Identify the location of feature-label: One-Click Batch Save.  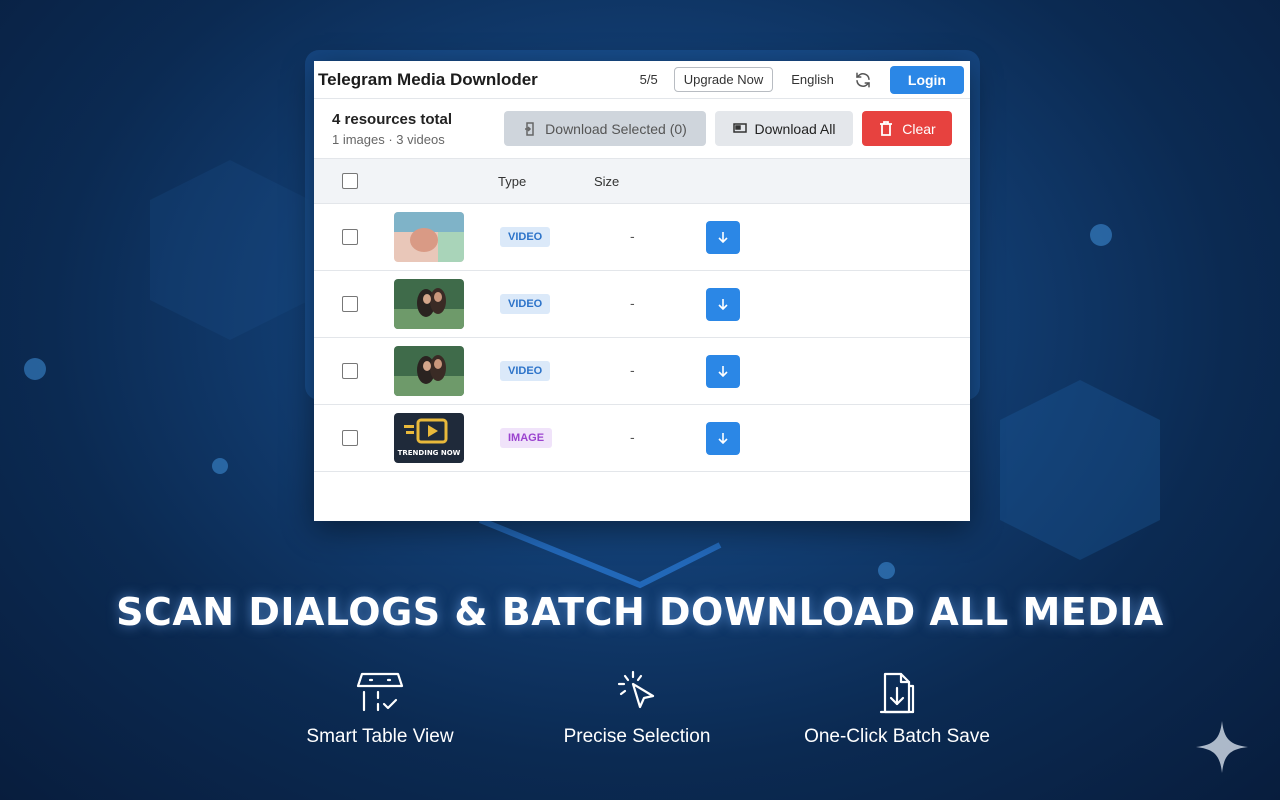
(897, 736).